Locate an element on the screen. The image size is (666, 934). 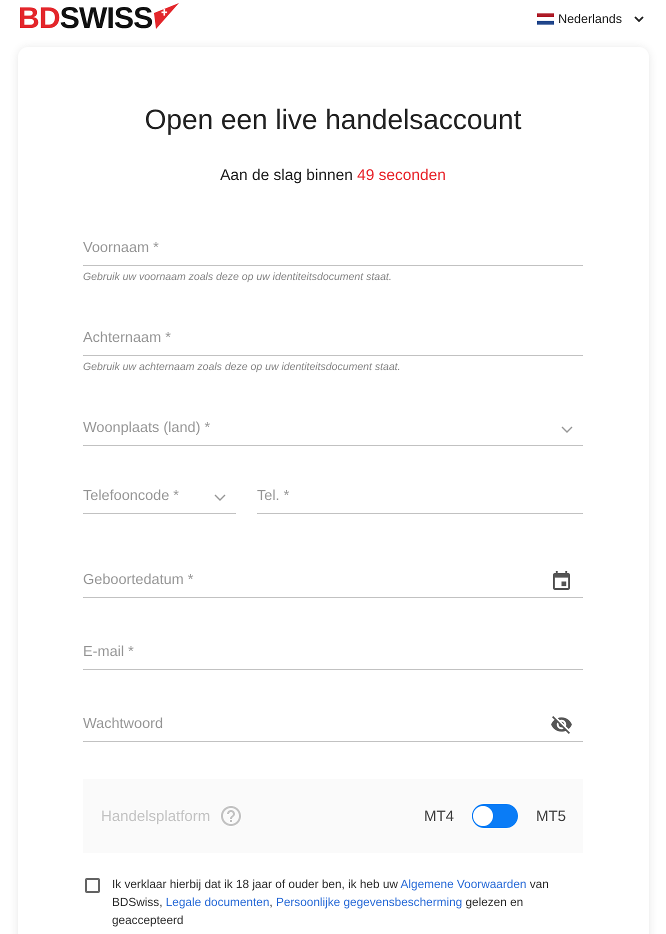
eye-slash-icon is located at coordinates (561, 725).